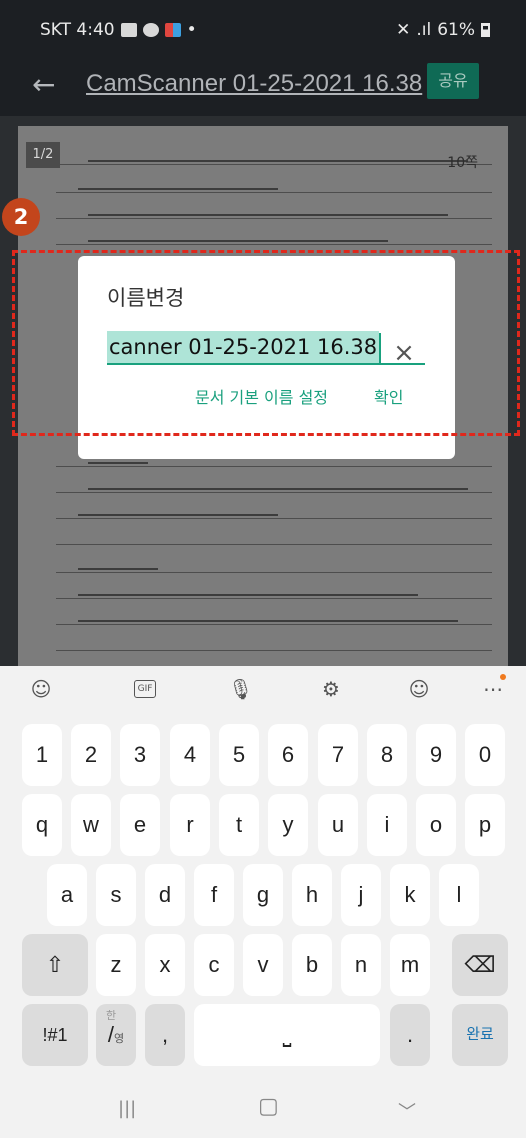 This screenshot has width=526, height=1138. What do you see at coordinates (312, 965) in the screenshot?
I see `key: b` at bounding box center [312, 965].